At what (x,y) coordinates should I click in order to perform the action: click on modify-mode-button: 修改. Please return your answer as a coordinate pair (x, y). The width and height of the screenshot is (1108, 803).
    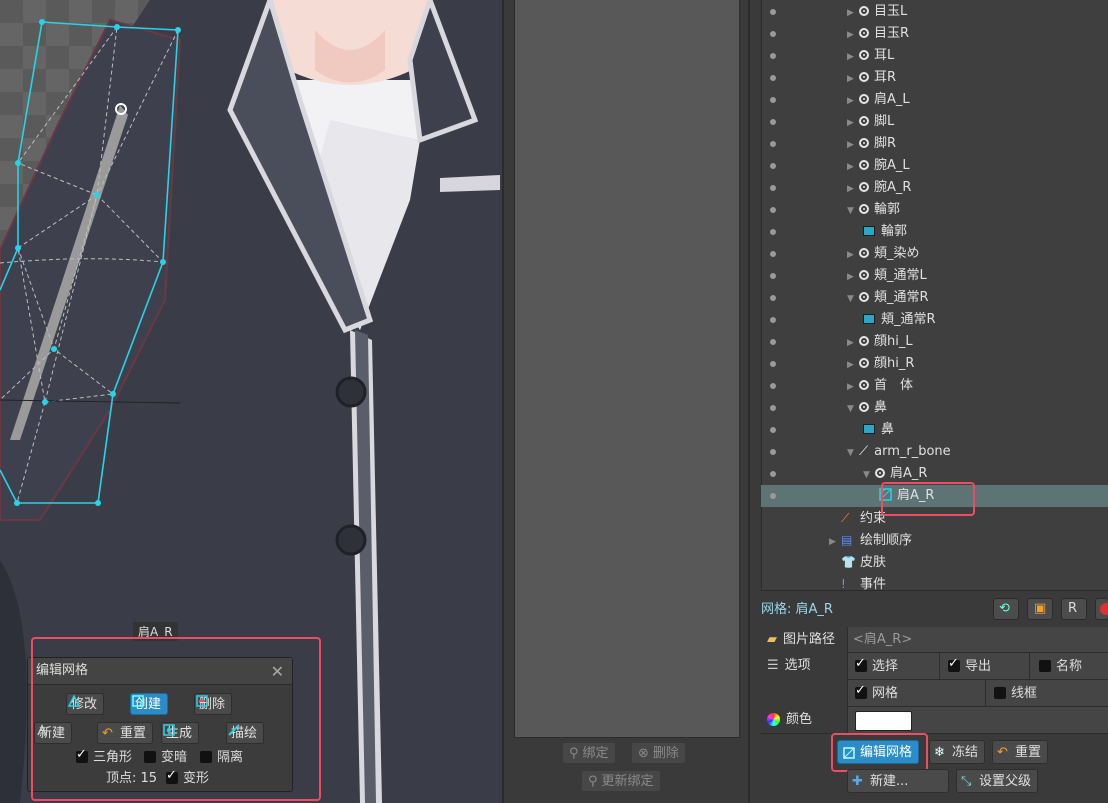
    Looking at the image, I should click on (85, 704).